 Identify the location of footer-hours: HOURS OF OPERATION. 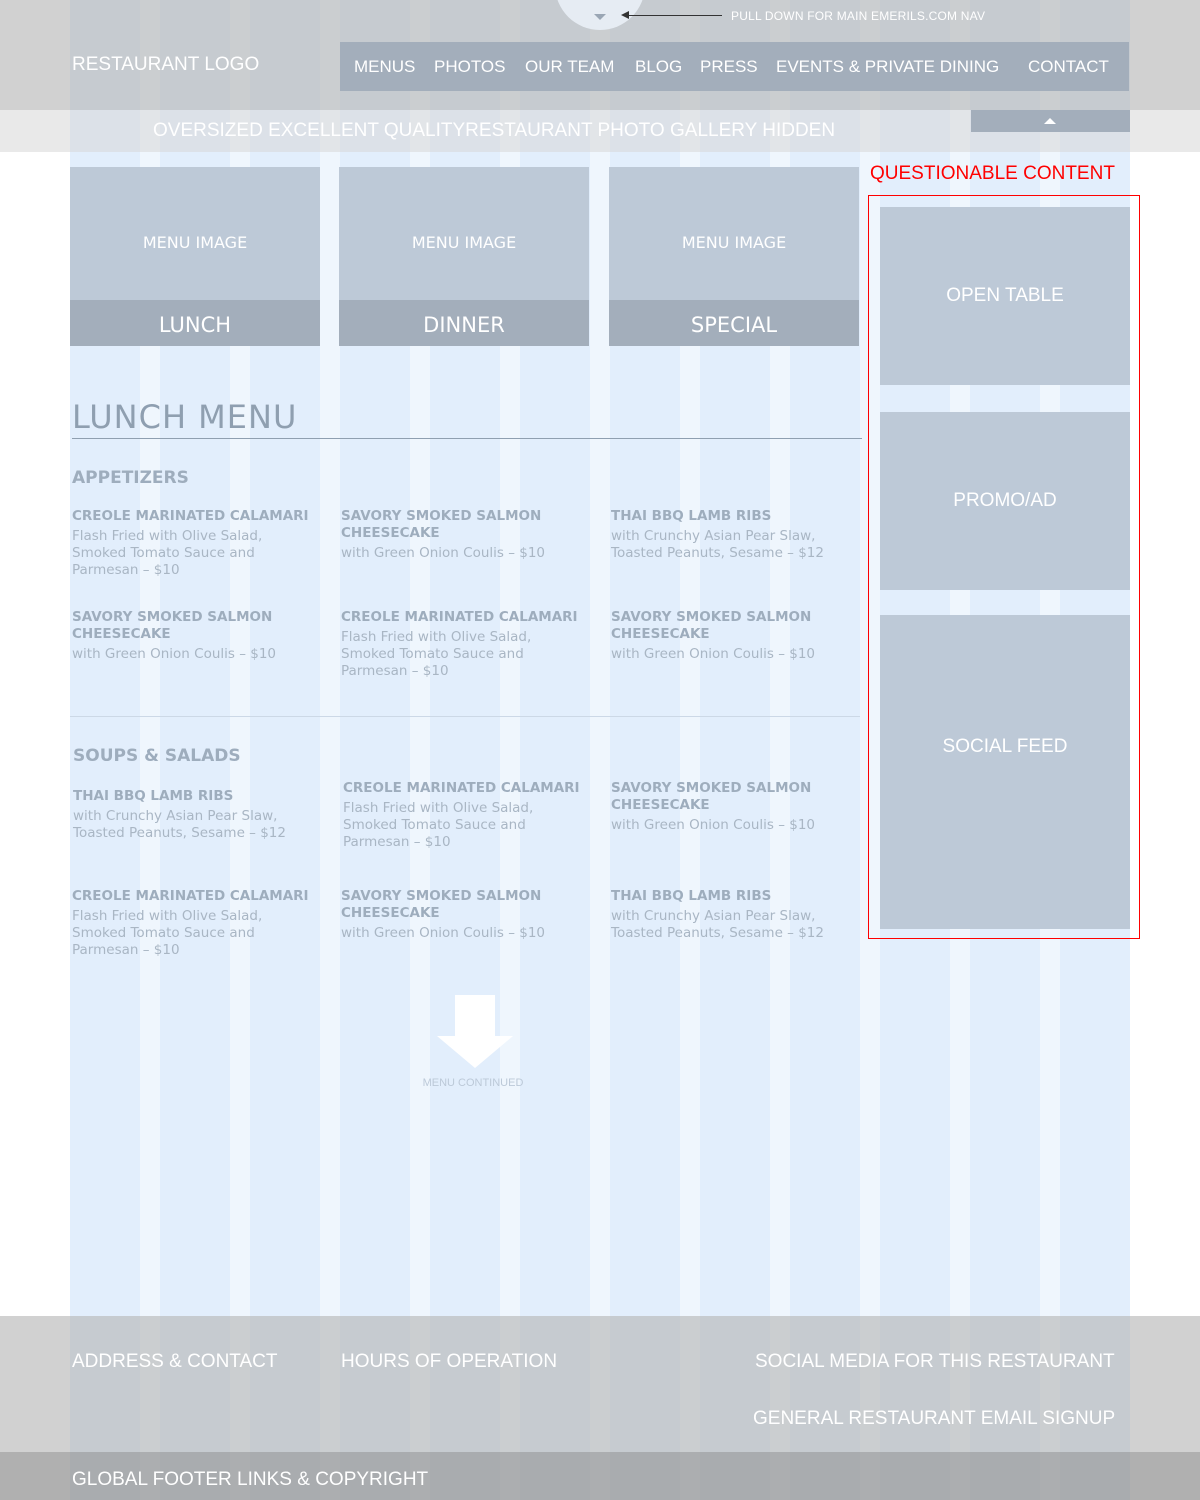
(449, 1362).